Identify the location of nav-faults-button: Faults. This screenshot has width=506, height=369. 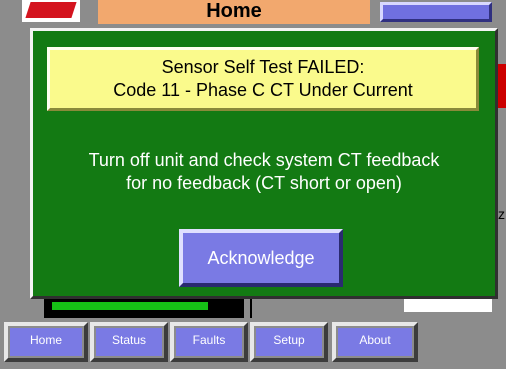
(209, 342).